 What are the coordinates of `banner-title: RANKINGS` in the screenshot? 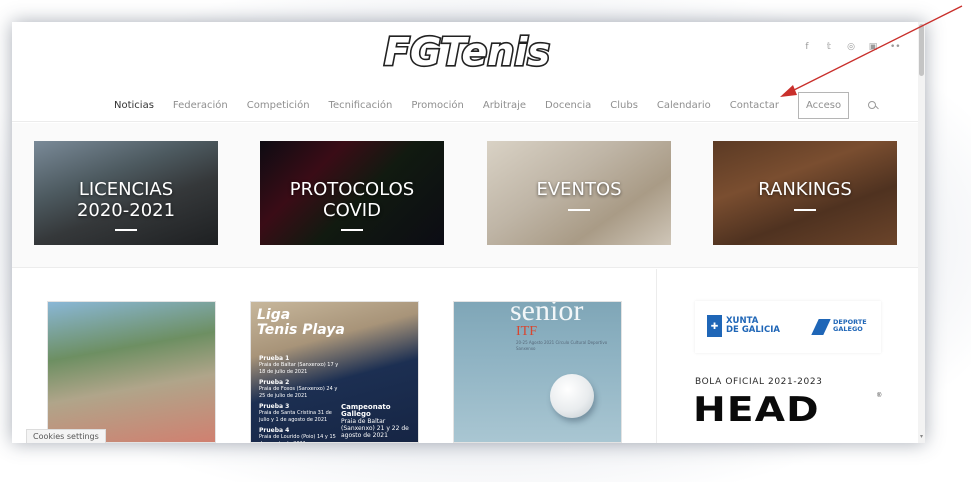 It's located at (805, 189).